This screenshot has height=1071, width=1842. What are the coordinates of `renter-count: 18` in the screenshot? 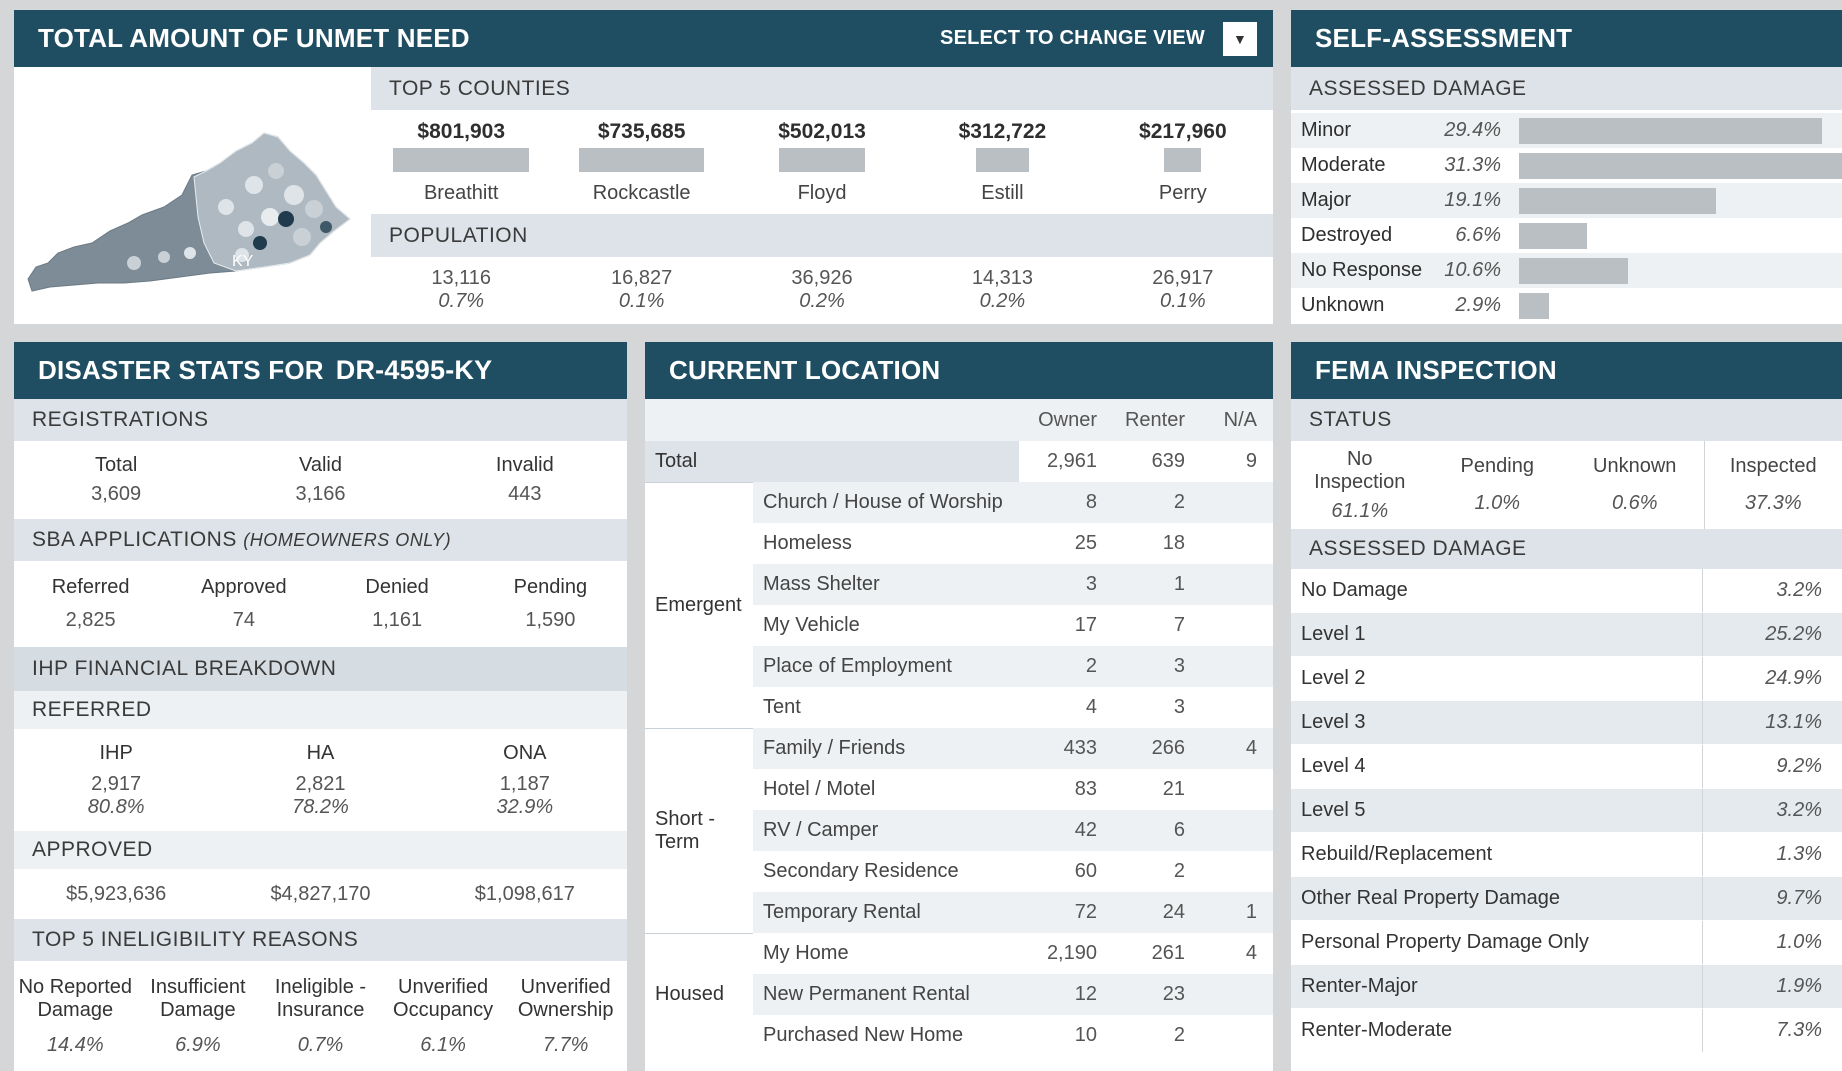 It's located at (1173, 543).